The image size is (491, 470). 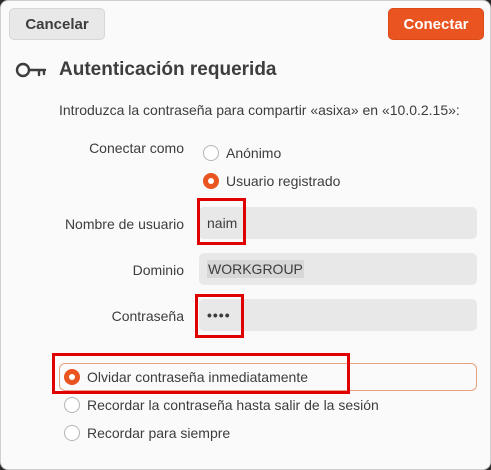 I want to click on connect-as-label: Conectar como, so click(x=136, y=148).